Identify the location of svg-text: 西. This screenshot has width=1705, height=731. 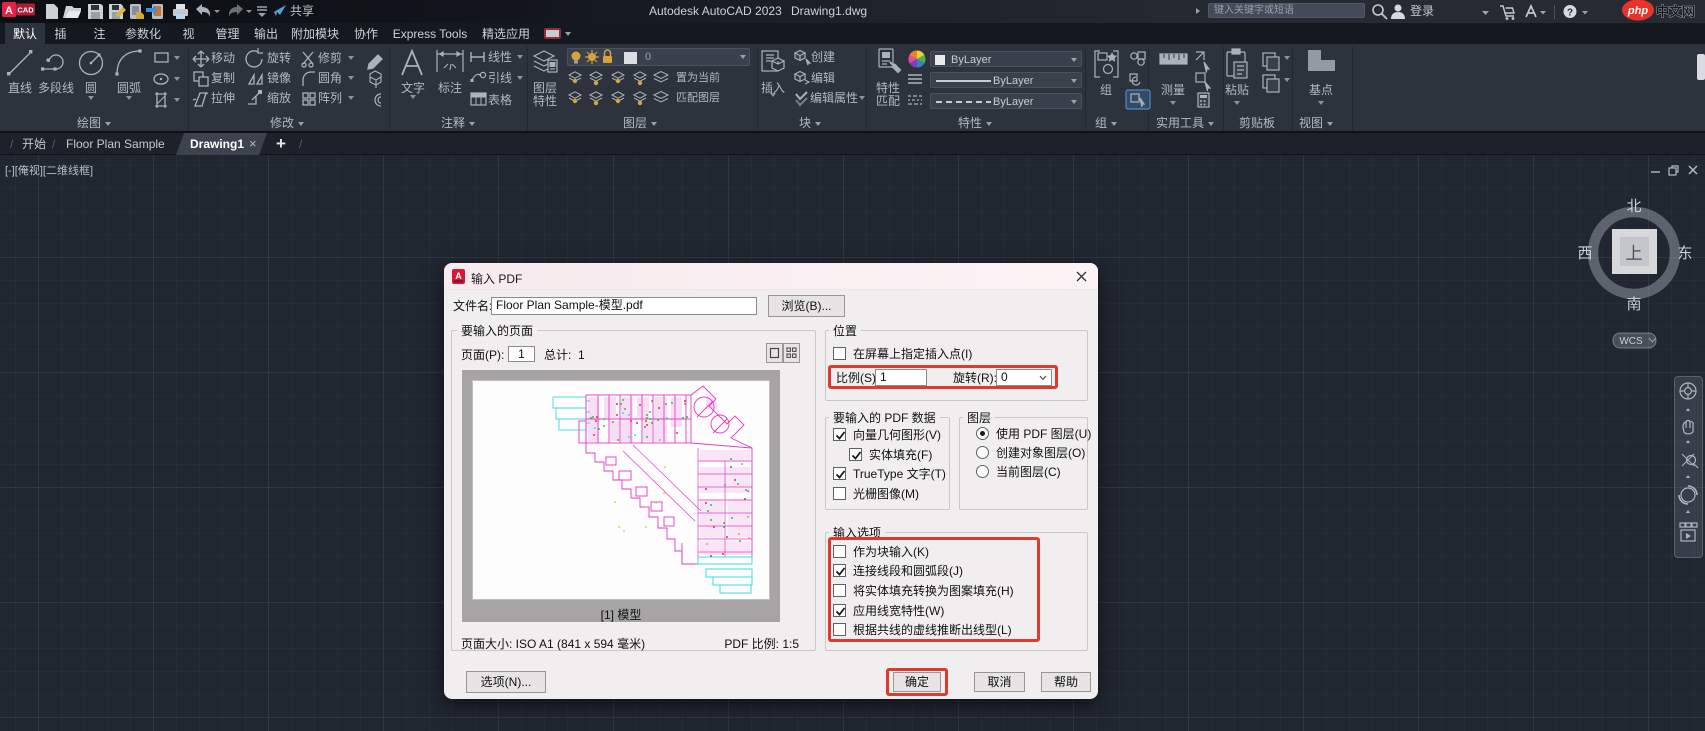
(1584, 253).